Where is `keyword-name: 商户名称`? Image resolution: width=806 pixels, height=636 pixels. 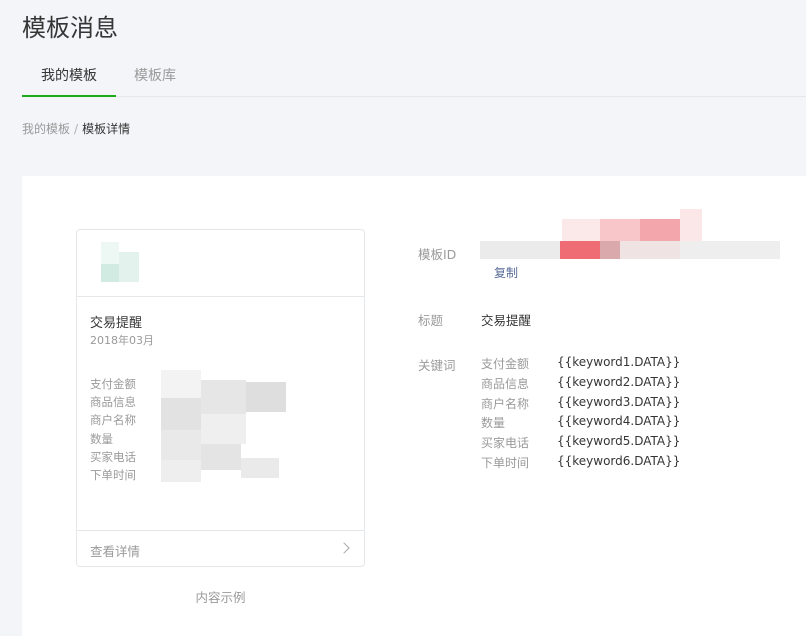
keyword-name: 商户名称 is located at coordinates (505, 404).